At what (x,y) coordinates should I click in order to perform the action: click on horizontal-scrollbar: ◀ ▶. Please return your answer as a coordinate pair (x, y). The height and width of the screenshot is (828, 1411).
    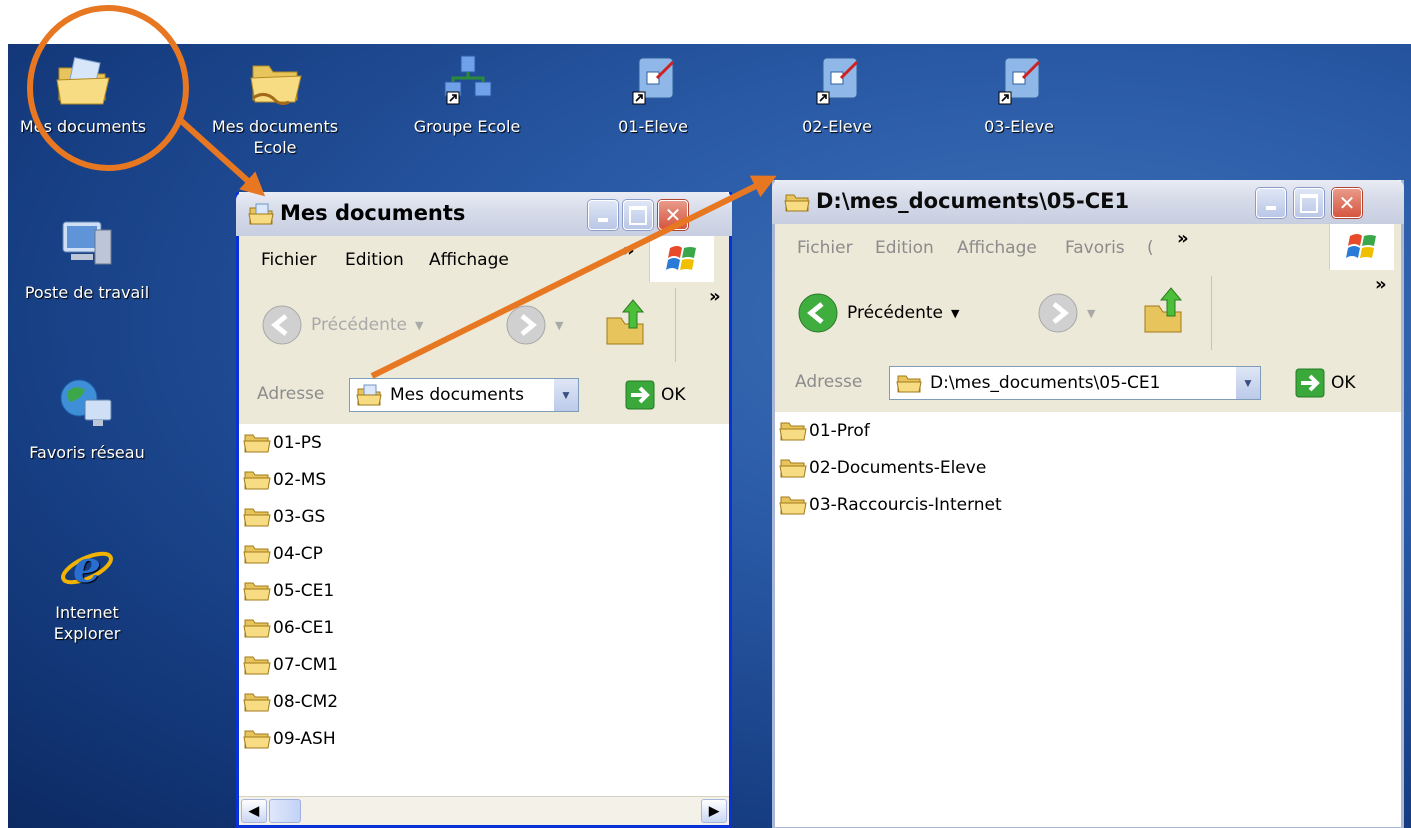
    Looking at the image, I should click on (484, 810).